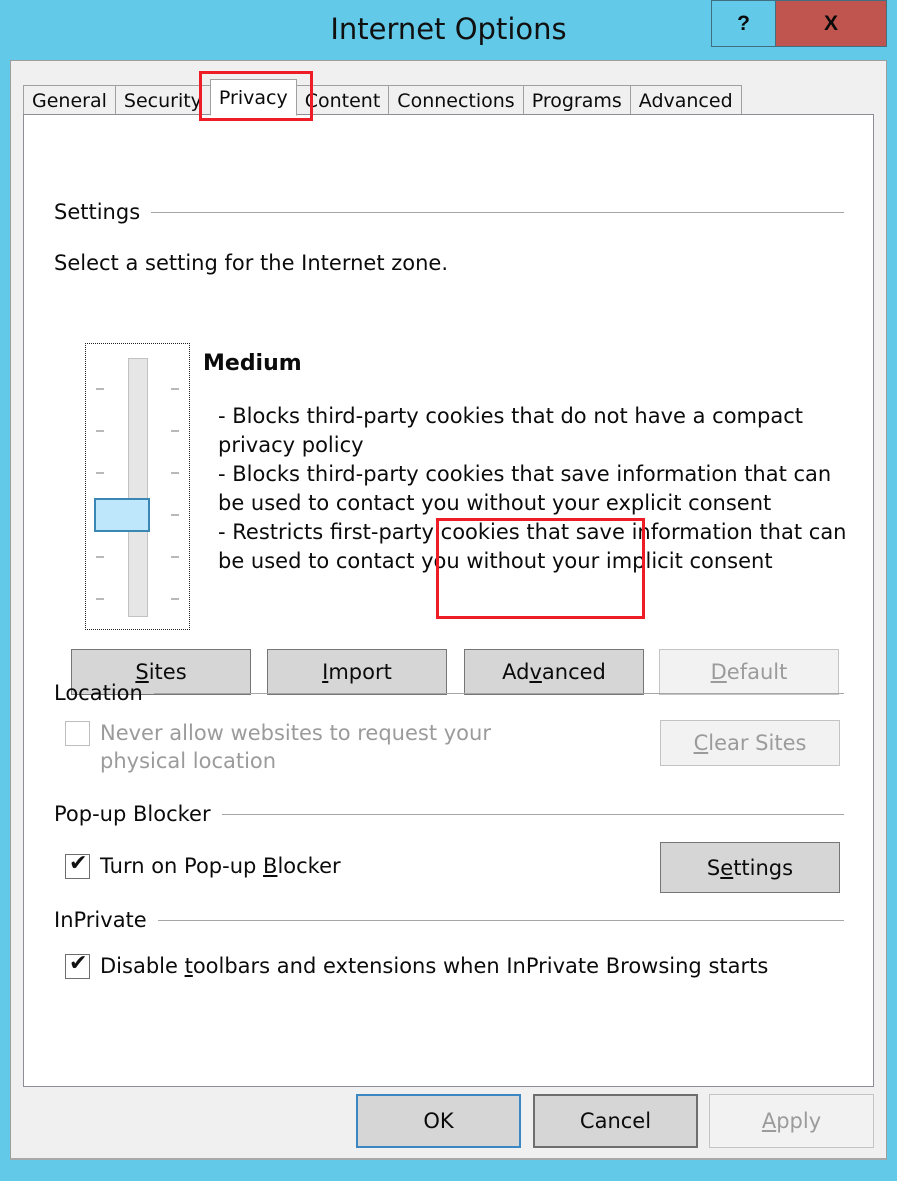 The height and width of the screenshot is (1181, 897). I want to click on zone-instruction: Select a setting for the Internet zone., so click(251, 263).